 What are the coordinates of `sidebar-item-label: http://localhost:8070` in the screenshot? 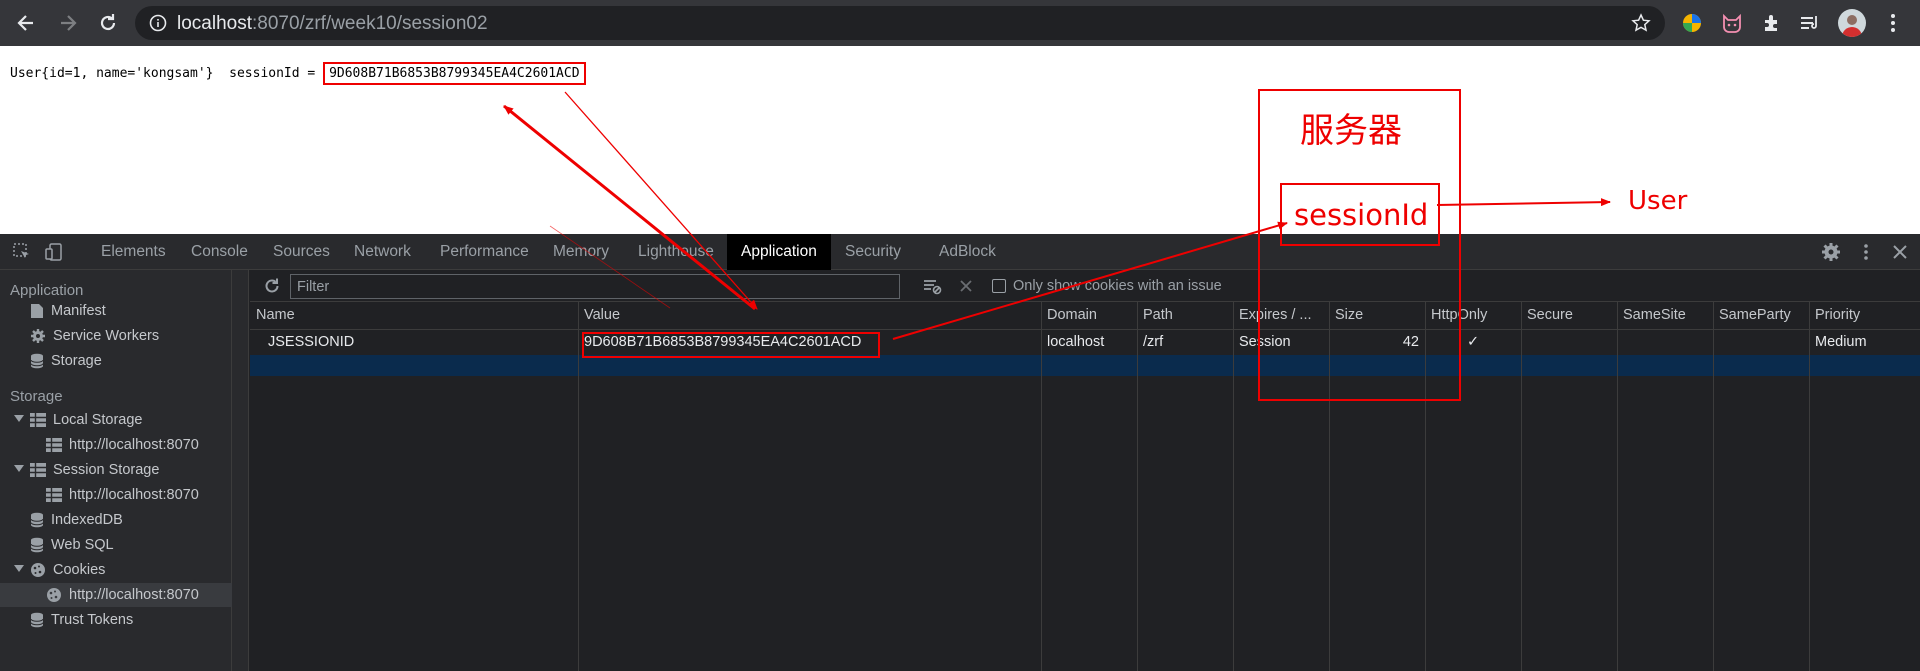 It's located at (134, 445).